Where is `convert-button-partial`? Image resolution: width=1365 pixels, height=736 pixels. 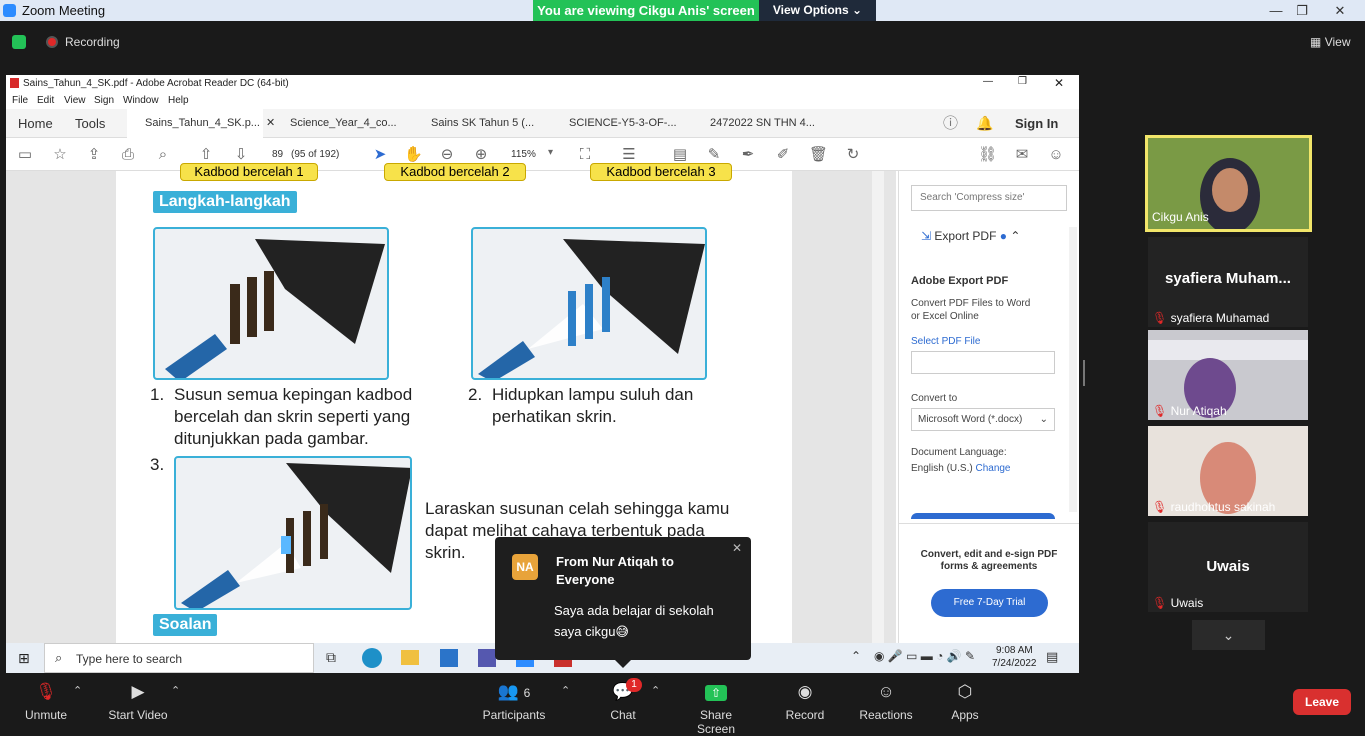 convert-button-partial is located at coordinates (983, 516).